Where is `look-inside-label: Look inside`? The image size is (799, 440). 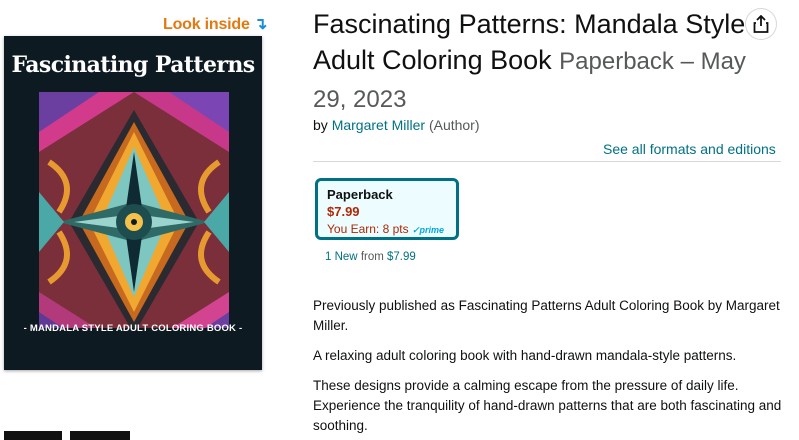
look-inside-label: Look inside is located at coordinates (206, 24).